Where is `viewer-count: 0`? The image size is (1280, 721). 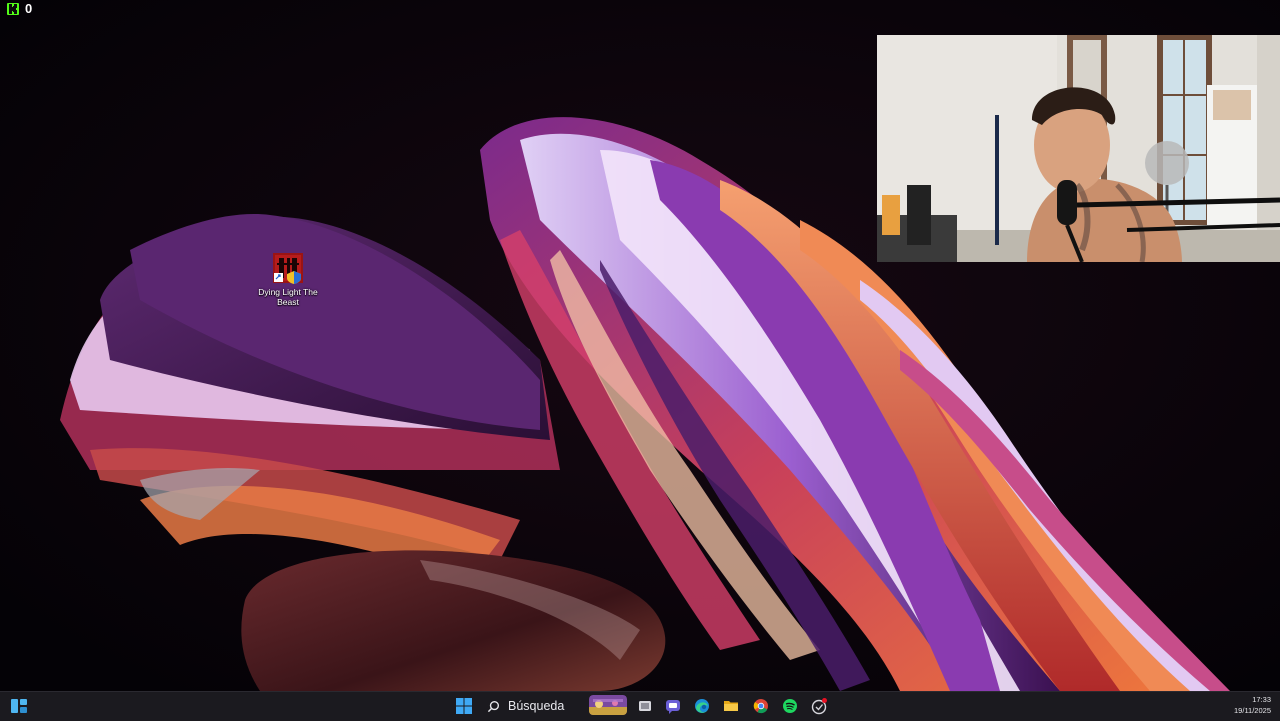
viewer-count: 0 is located at coordinates (29, 8).